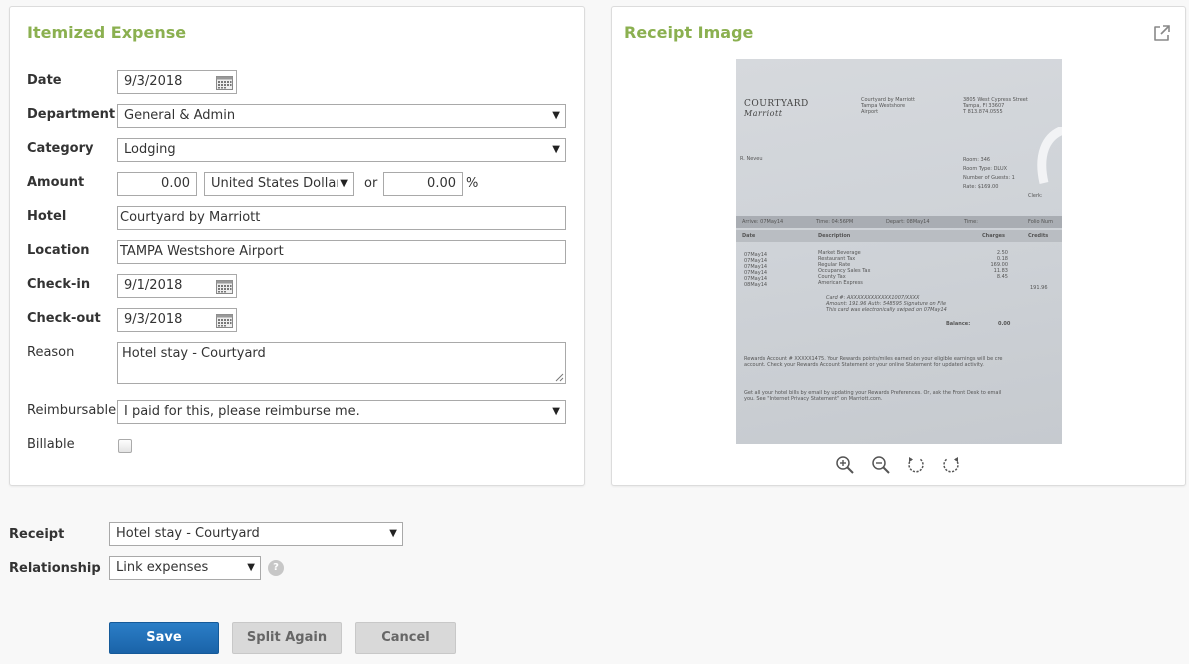 The height and width of the screenshot is (664, 1189). What do you see at coordinates (834, 236) in the screenshot?
I see `receipt-col-desc: Description` at bounding box center [834, 236].